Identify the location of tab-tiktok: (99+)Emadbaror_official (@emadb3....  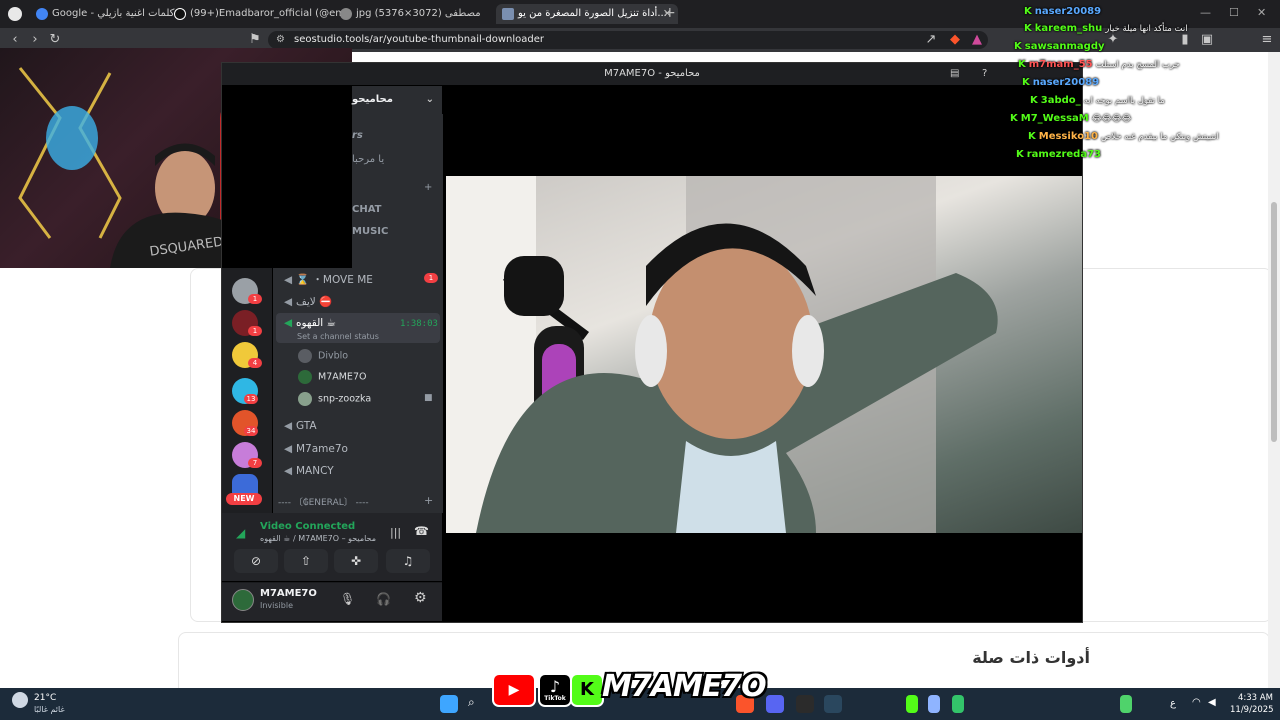
(259, 14).